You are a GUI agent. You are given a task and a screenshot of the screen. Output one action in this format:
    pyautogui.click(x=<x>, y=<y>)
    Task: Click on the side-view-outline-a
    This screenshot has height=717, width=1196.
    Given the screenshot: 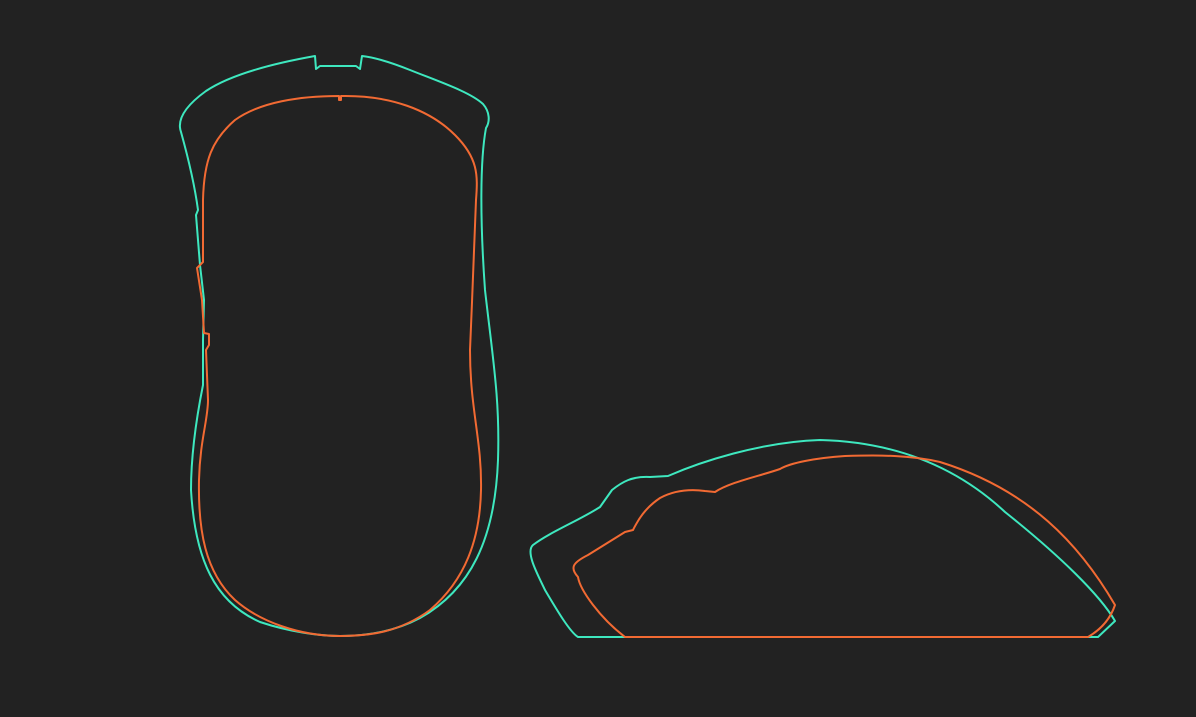 What is the action you would take?
    pyautogui.click(x=822, y=538)
    